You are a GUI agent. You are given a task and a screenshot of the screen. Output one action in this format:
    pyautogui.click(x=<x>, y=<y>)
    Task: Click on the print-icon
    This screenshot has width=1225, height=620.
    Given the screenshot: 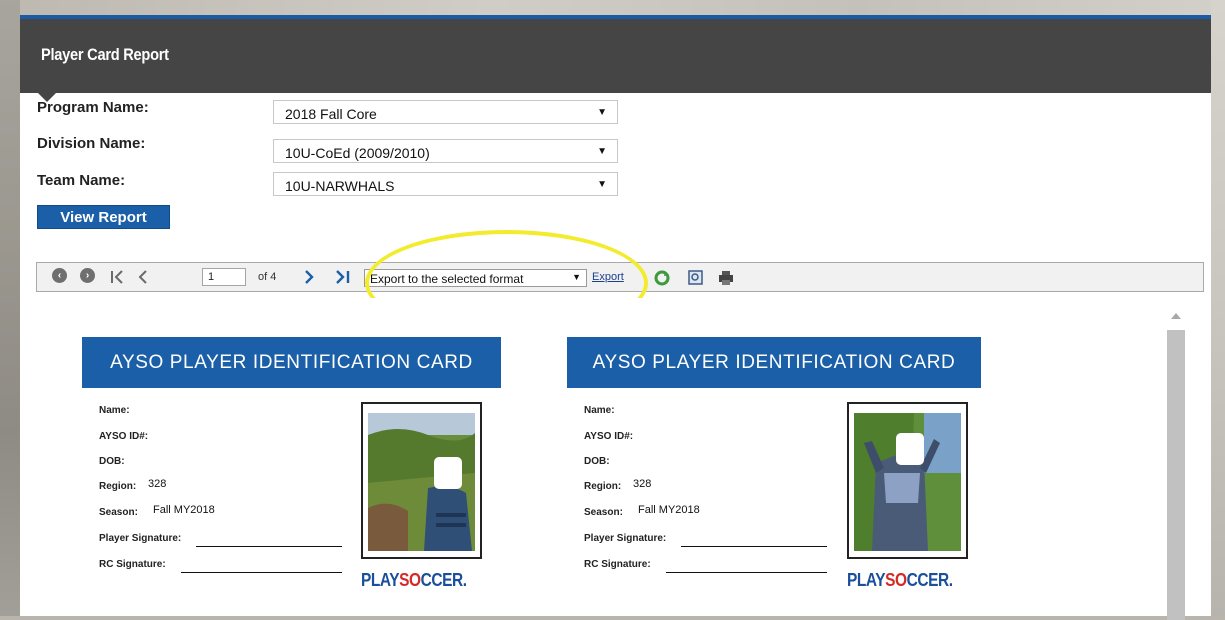 What is the action you would take?
    pyautogui.click(x=726, y=278)
    